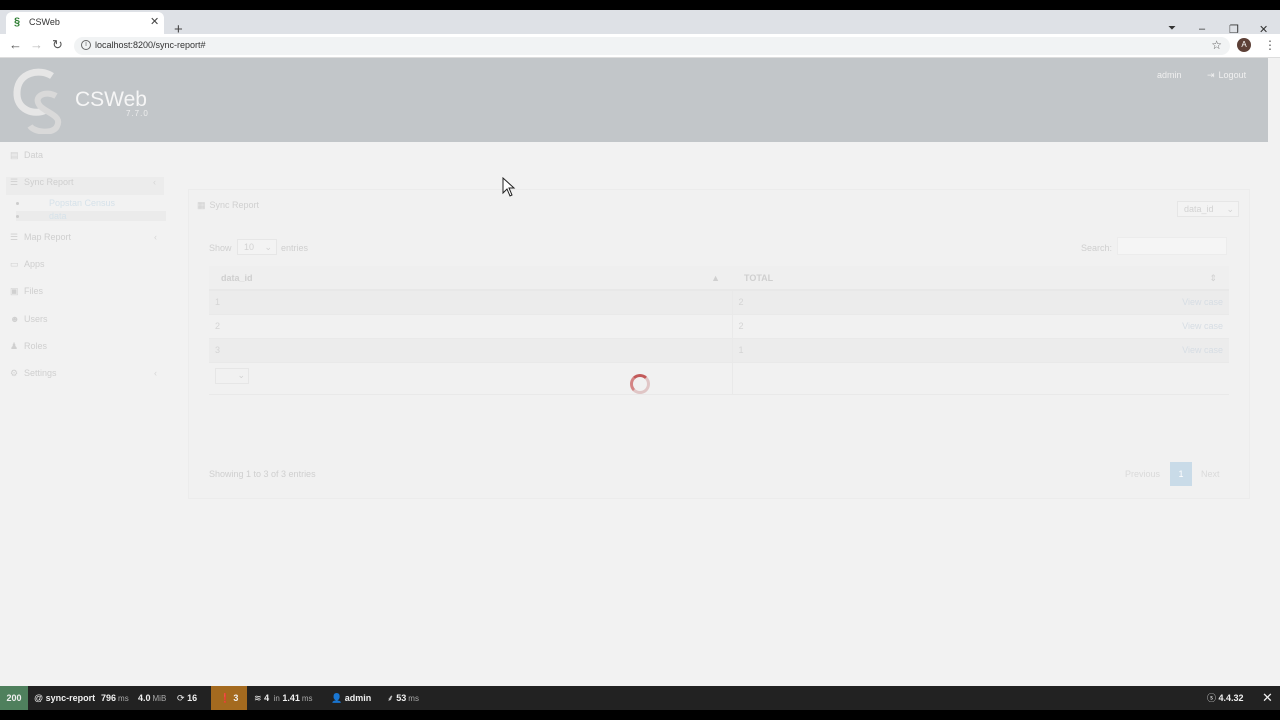 The width and height of the screenshot is (1280, 720). I want to click on sort-icon: ⇕, so click(1213, 278).